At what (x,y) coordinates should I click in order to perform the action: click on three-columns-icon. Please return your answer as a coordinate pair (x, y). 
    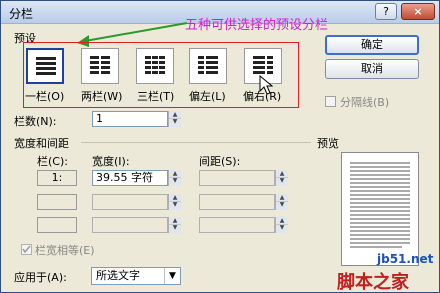
    Looking at the image, I should click on (155, 65).